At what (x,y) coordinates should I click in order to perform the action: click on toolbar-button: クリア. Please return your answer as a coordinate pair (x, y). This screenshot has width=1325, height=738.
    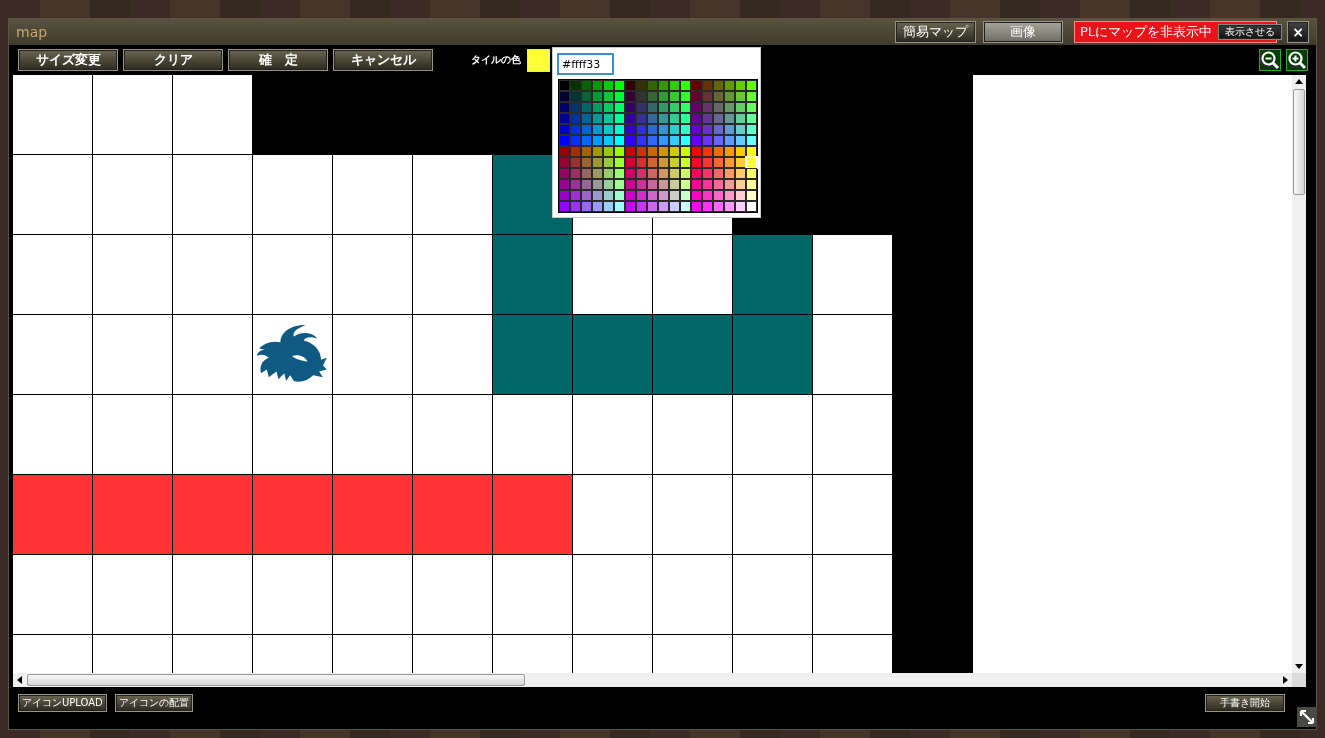
    Looking at the image, I should click on (173, 60).